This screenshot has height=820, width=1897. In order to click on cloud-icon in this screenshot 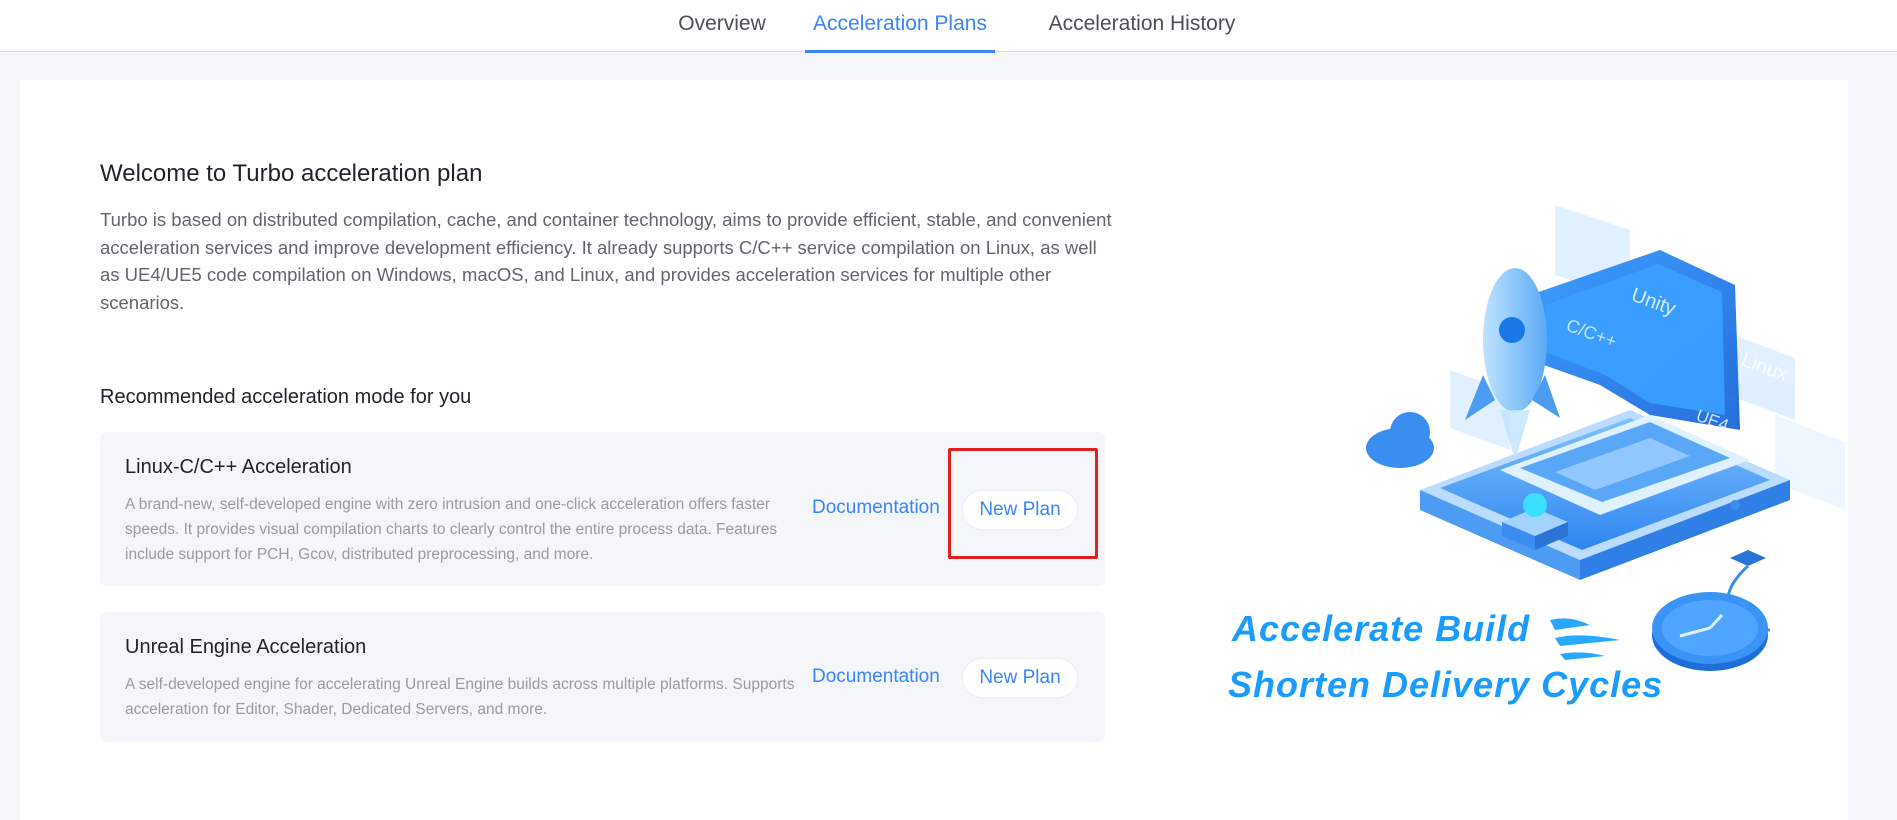, I will do `click(1400, 440)`.